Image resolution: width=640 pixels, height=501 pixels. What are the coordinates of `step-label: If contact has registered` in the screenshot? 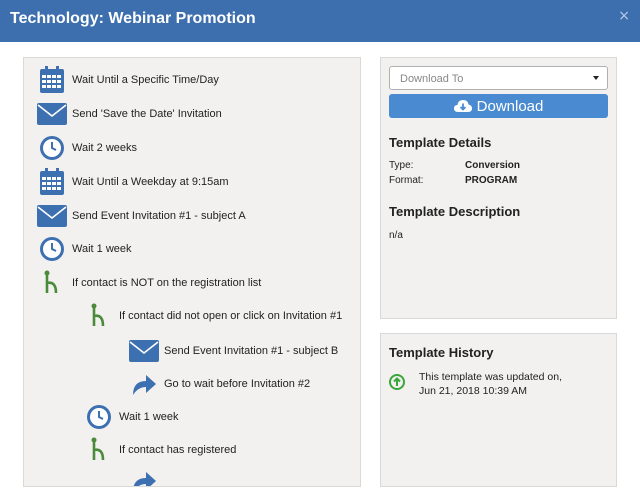 It's located at (178, 450).